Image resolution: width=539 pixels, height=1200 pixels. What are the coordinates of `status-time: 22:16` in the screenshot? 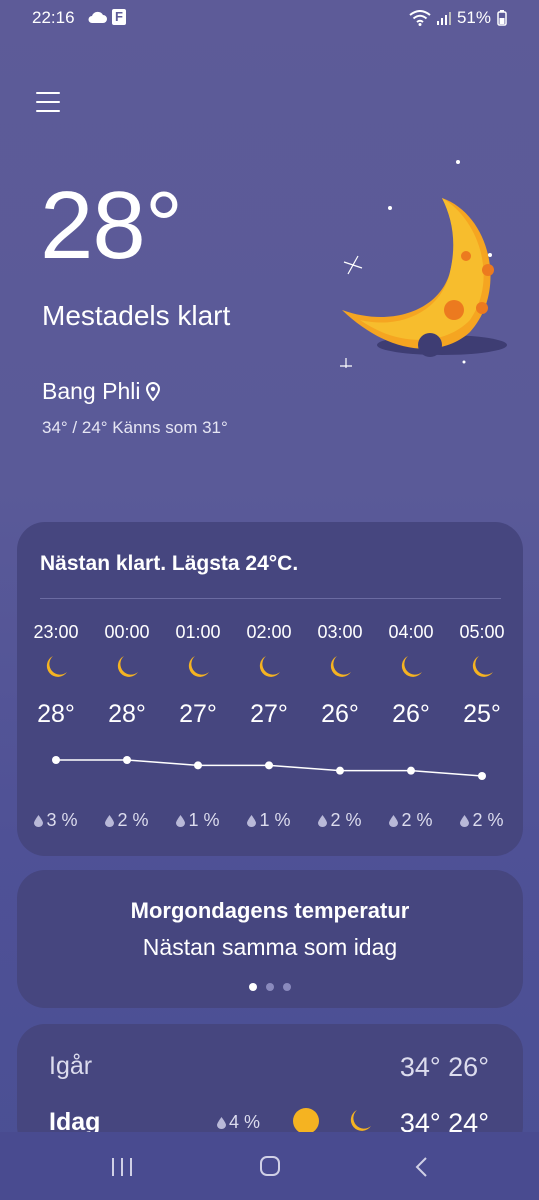 It's located at (53, 17).